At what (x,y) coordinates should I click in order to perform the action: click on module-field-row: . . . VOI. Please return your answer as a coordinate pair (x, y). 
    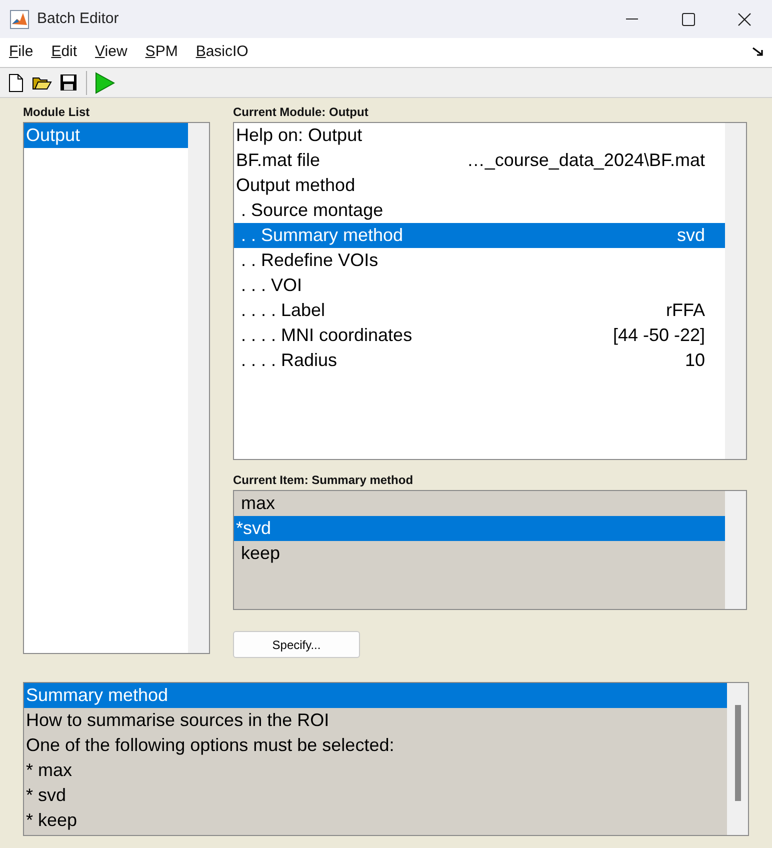
    Looking at the image, I should click on (479, 285).